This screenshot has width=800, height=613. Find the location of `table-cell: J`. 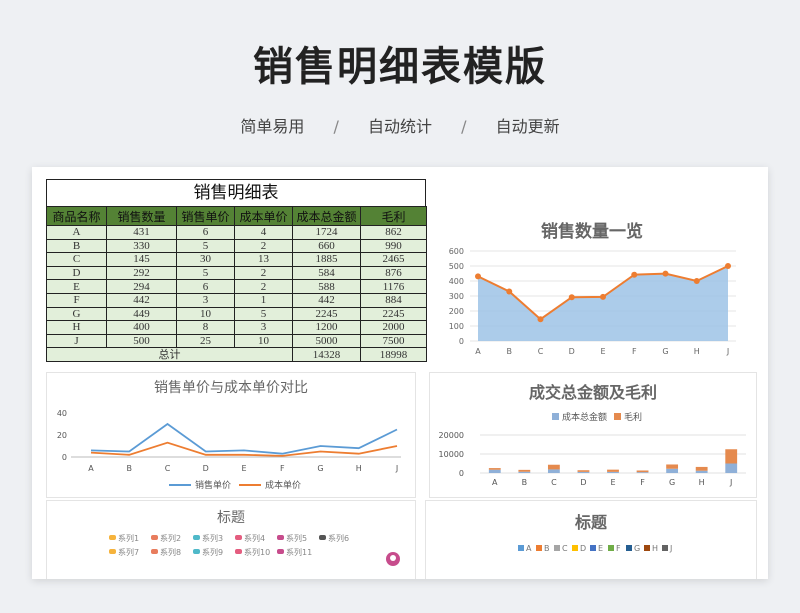

table-cell: J is located at coordinates (76, 341).